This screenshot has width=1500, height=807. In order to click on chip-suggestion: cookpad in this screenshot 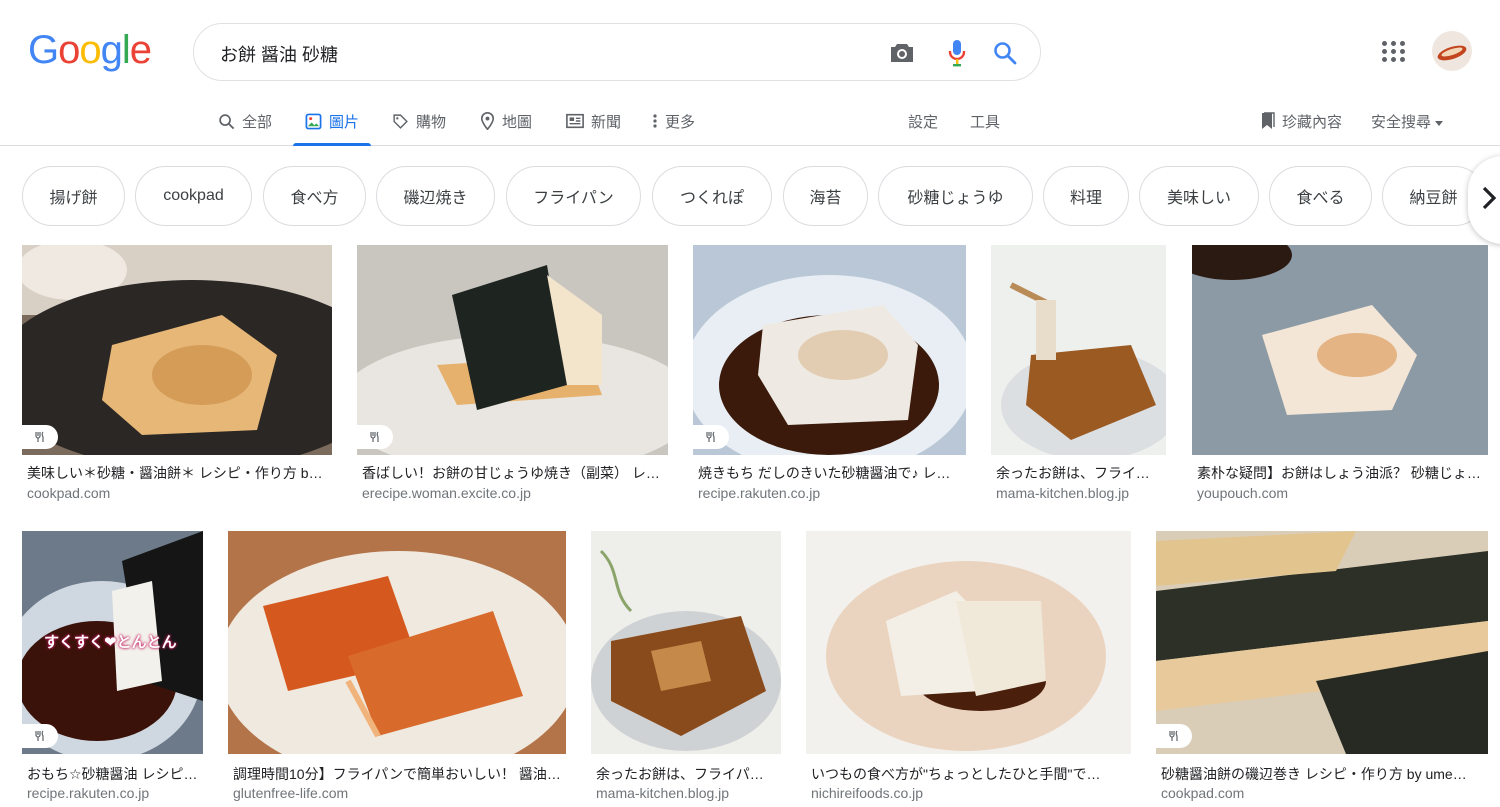, I will do `click(193, 196)`.